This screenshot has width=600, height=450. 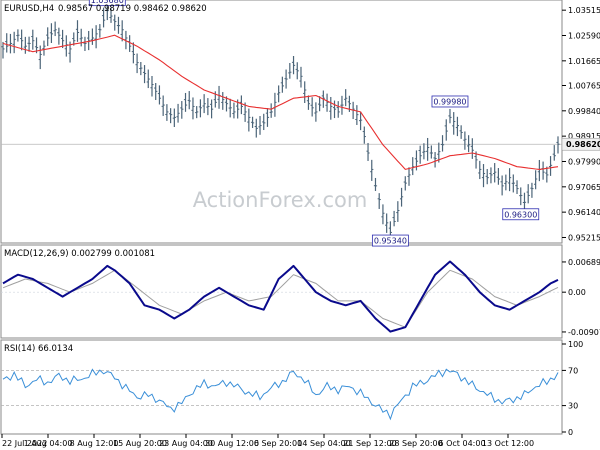 I want to click on watermark: ActionForex.com, so click(x=280, y=200).